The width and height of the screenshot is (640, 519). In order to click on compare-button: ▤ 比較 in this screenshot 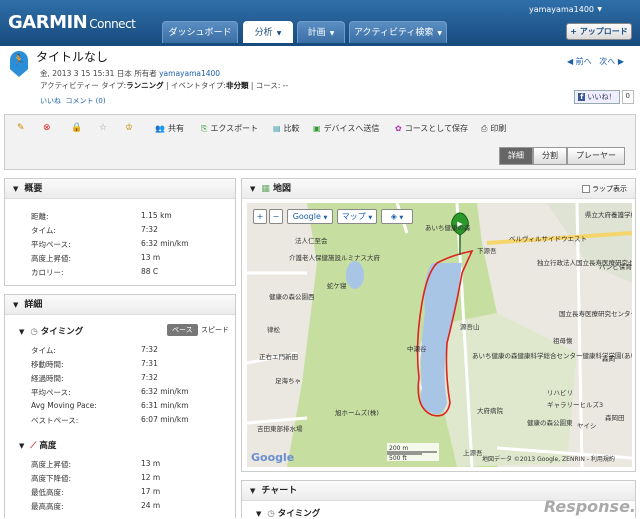, I will do `click(286, 128)`.